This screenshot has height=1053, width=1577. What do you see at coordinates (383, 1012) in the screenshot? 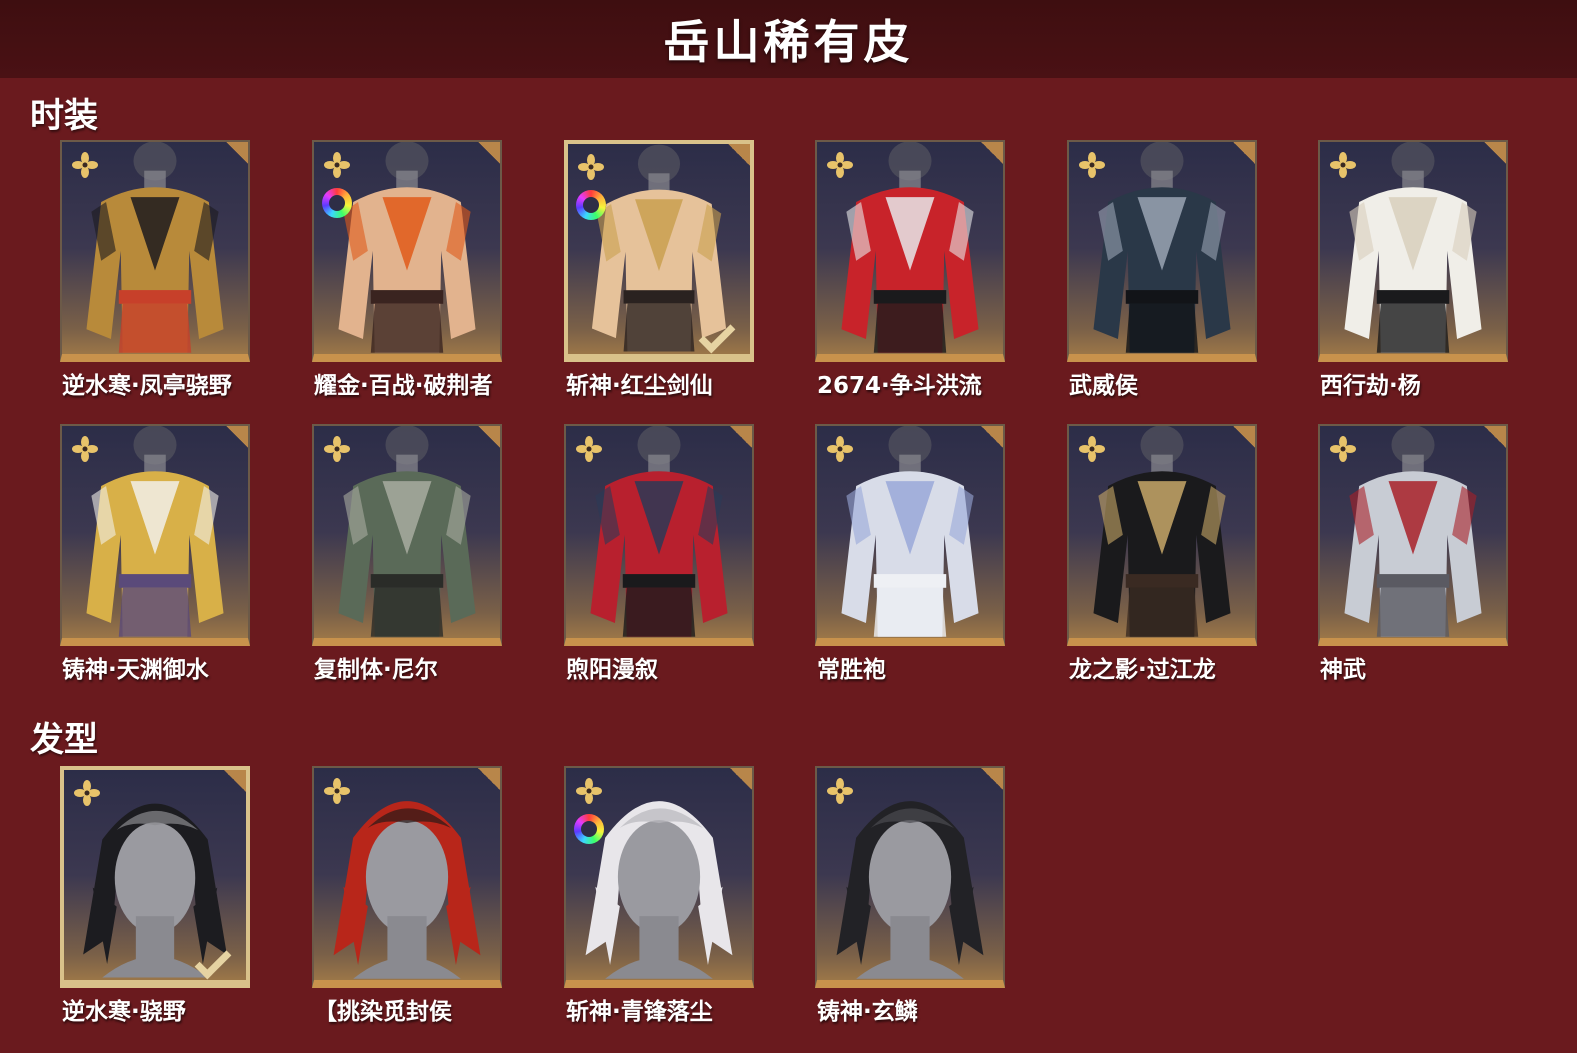
I see `hairstyle-name: 【挑染觅封侯` at bounding box center [383, 1012].